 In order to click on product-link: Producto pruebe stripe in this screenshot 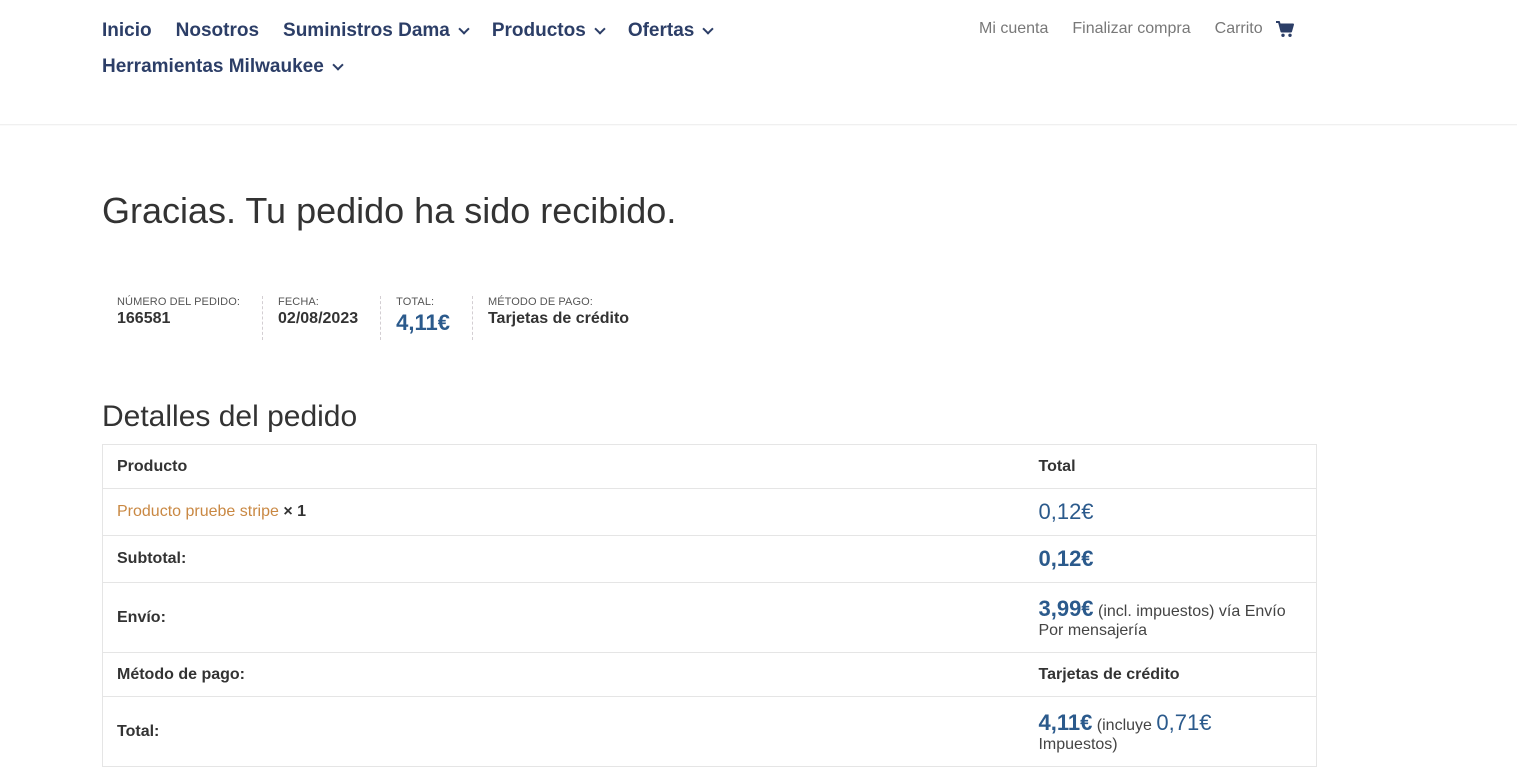, I will do `click(198, 511)`.